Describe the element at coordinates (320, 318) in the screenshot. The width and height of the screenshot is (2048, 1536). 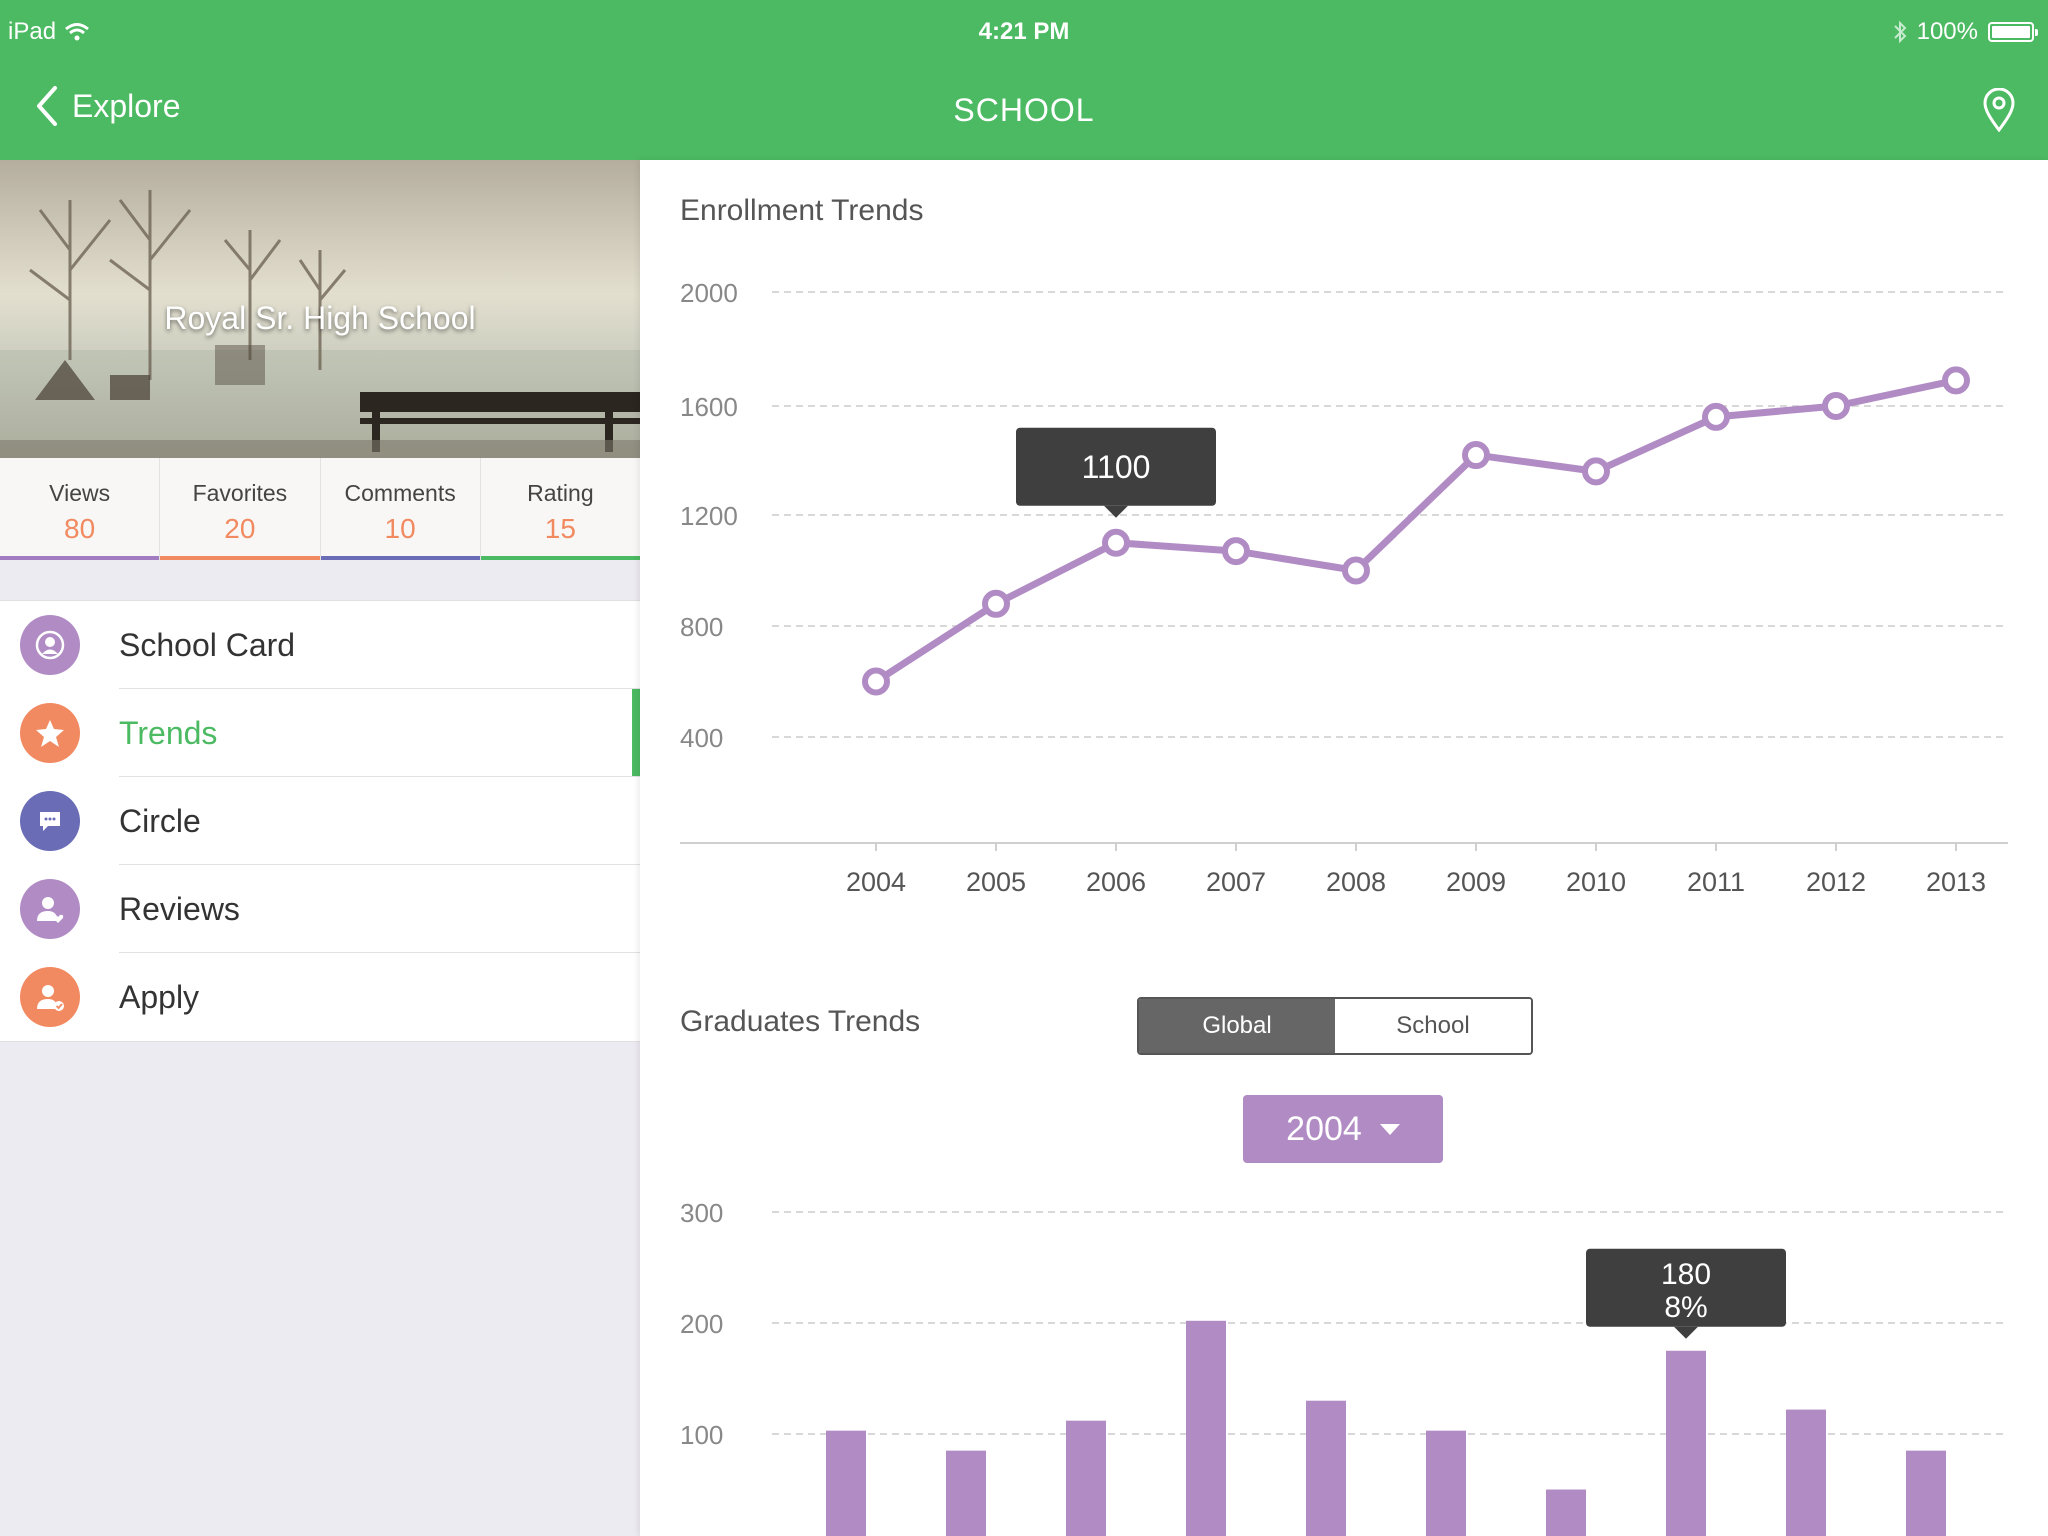
I see `school-name: Royal Sr. High School` at that location.